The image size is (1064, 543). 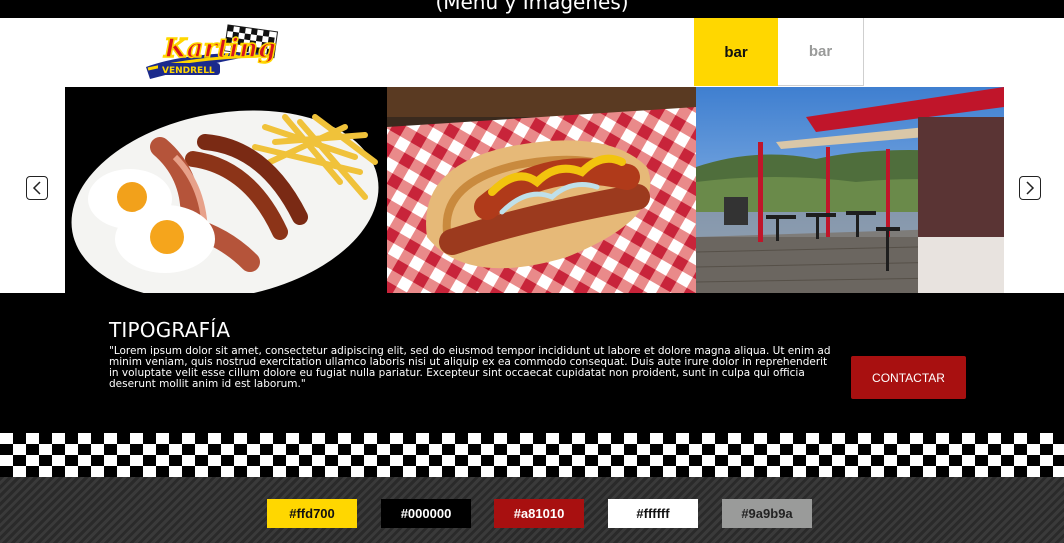 I want to click on carousel-prev-button, so click(x=37, y=188).